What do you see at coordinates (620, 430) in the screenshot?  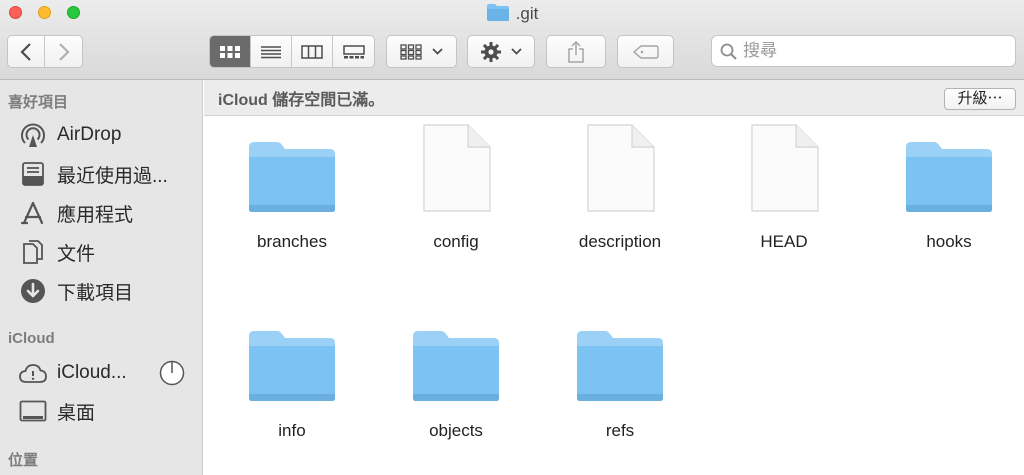 I see `file-name: refs` at bounding box center [620, 430].